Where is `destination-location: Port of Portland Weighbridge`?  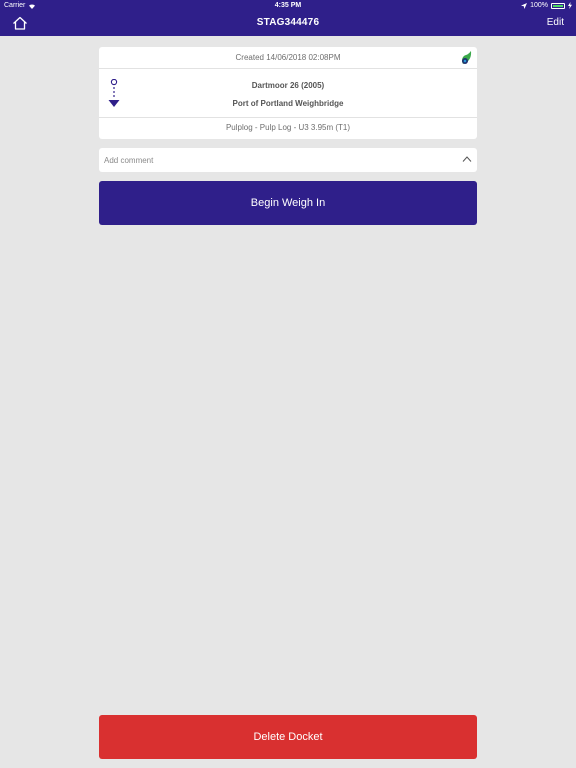
destination-location: Port of Portland Weighbridge is located at coordinates (288, 103).